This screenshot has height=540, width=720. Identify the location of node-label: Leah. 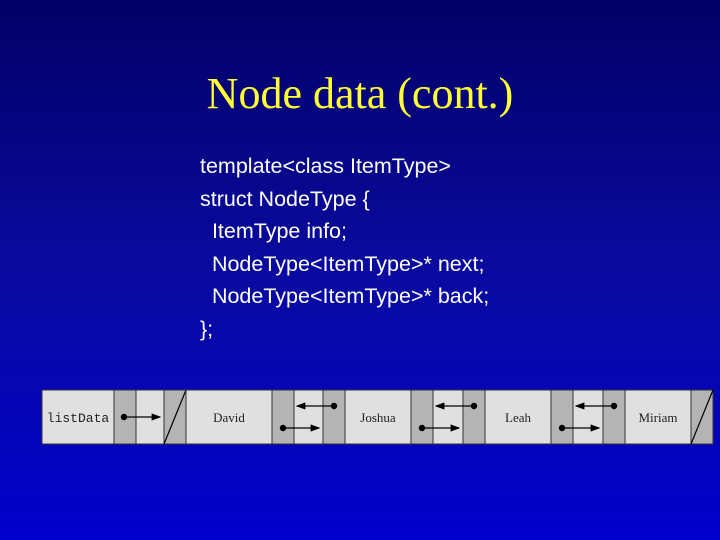
(518, 417).